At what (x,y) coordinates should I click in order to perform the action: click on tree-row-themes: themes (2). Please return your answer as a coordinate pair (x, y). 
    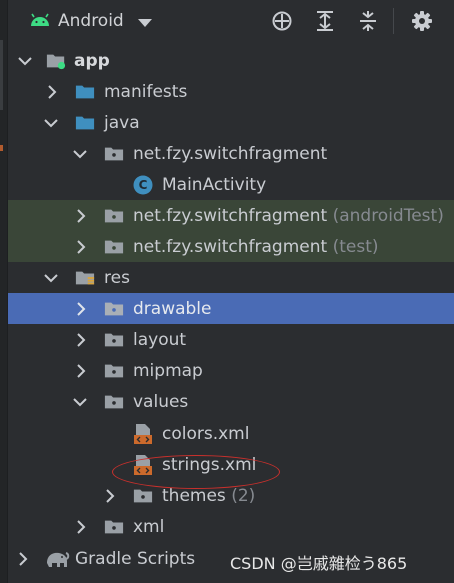
    Looking at the image, I should click on (231, 495).